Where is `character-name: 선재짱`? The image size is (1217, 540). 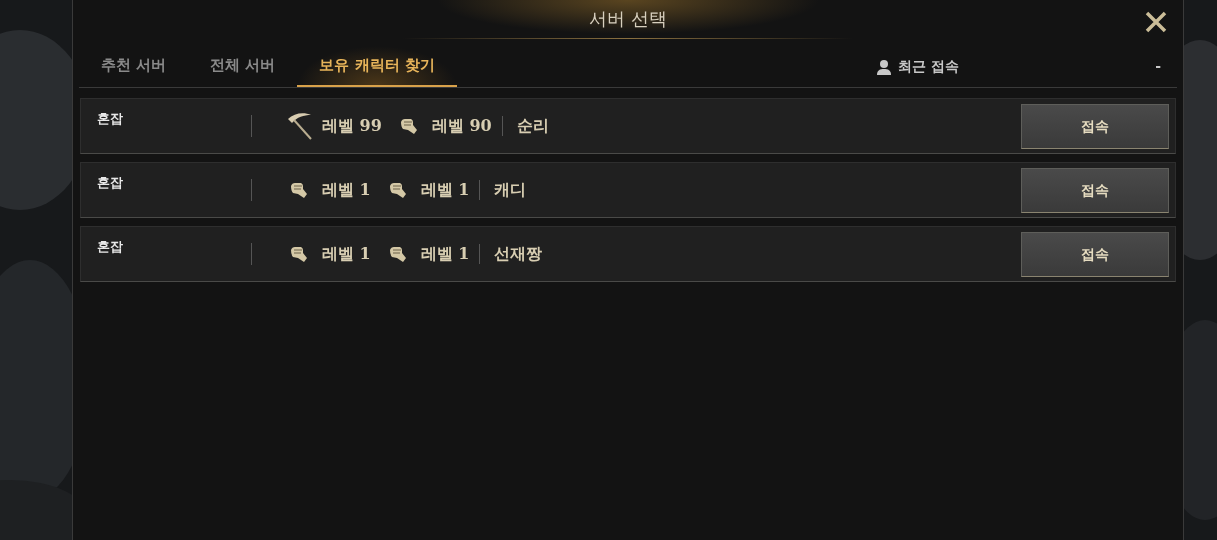
character-name: 선재짱 is located at coordinates (518, 254).